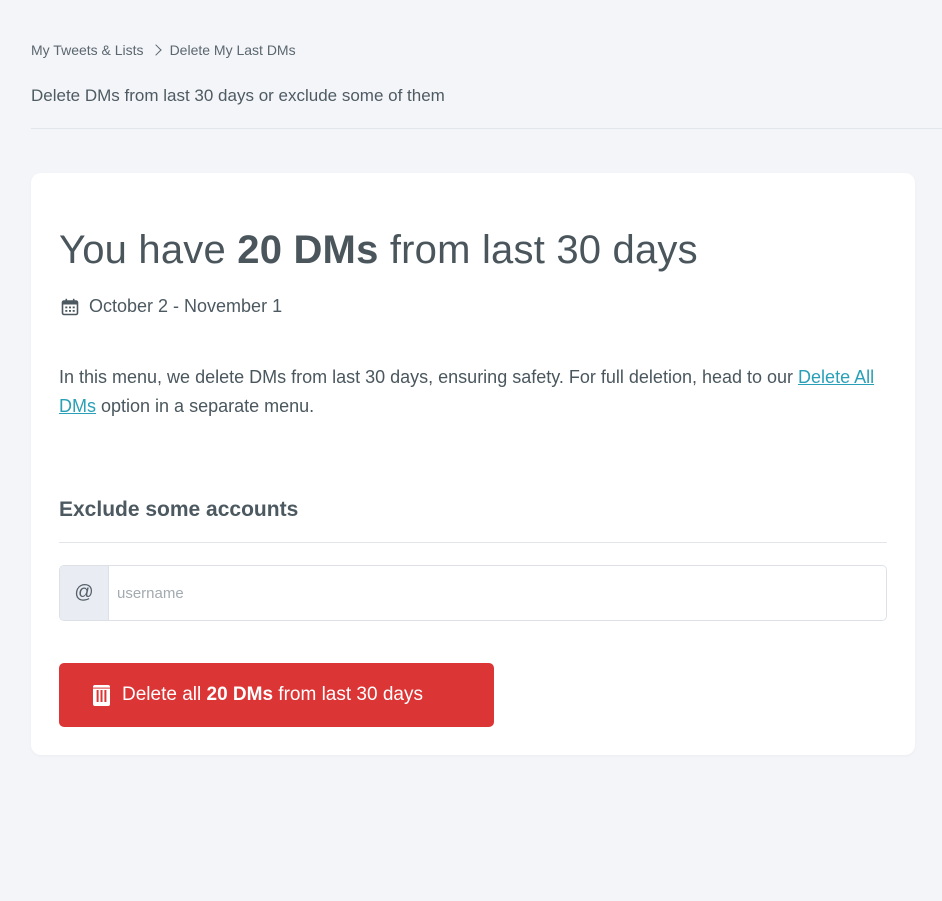  What do you see at coordinates (240, 694) in the screenshot?
I see `delete-button-count: 20 DMs` at bounding box center [240, 694].